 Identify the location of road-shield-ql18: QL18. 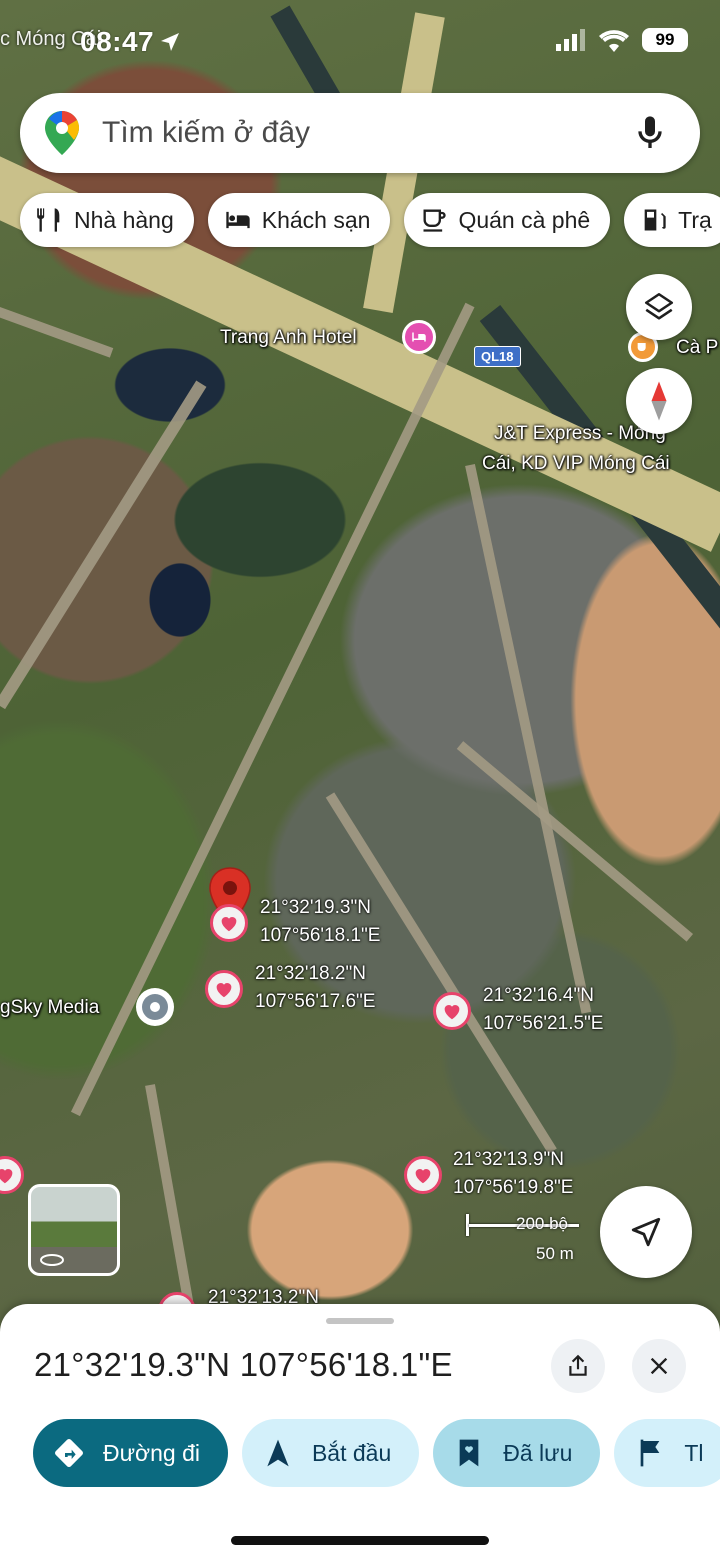
(497, 356).